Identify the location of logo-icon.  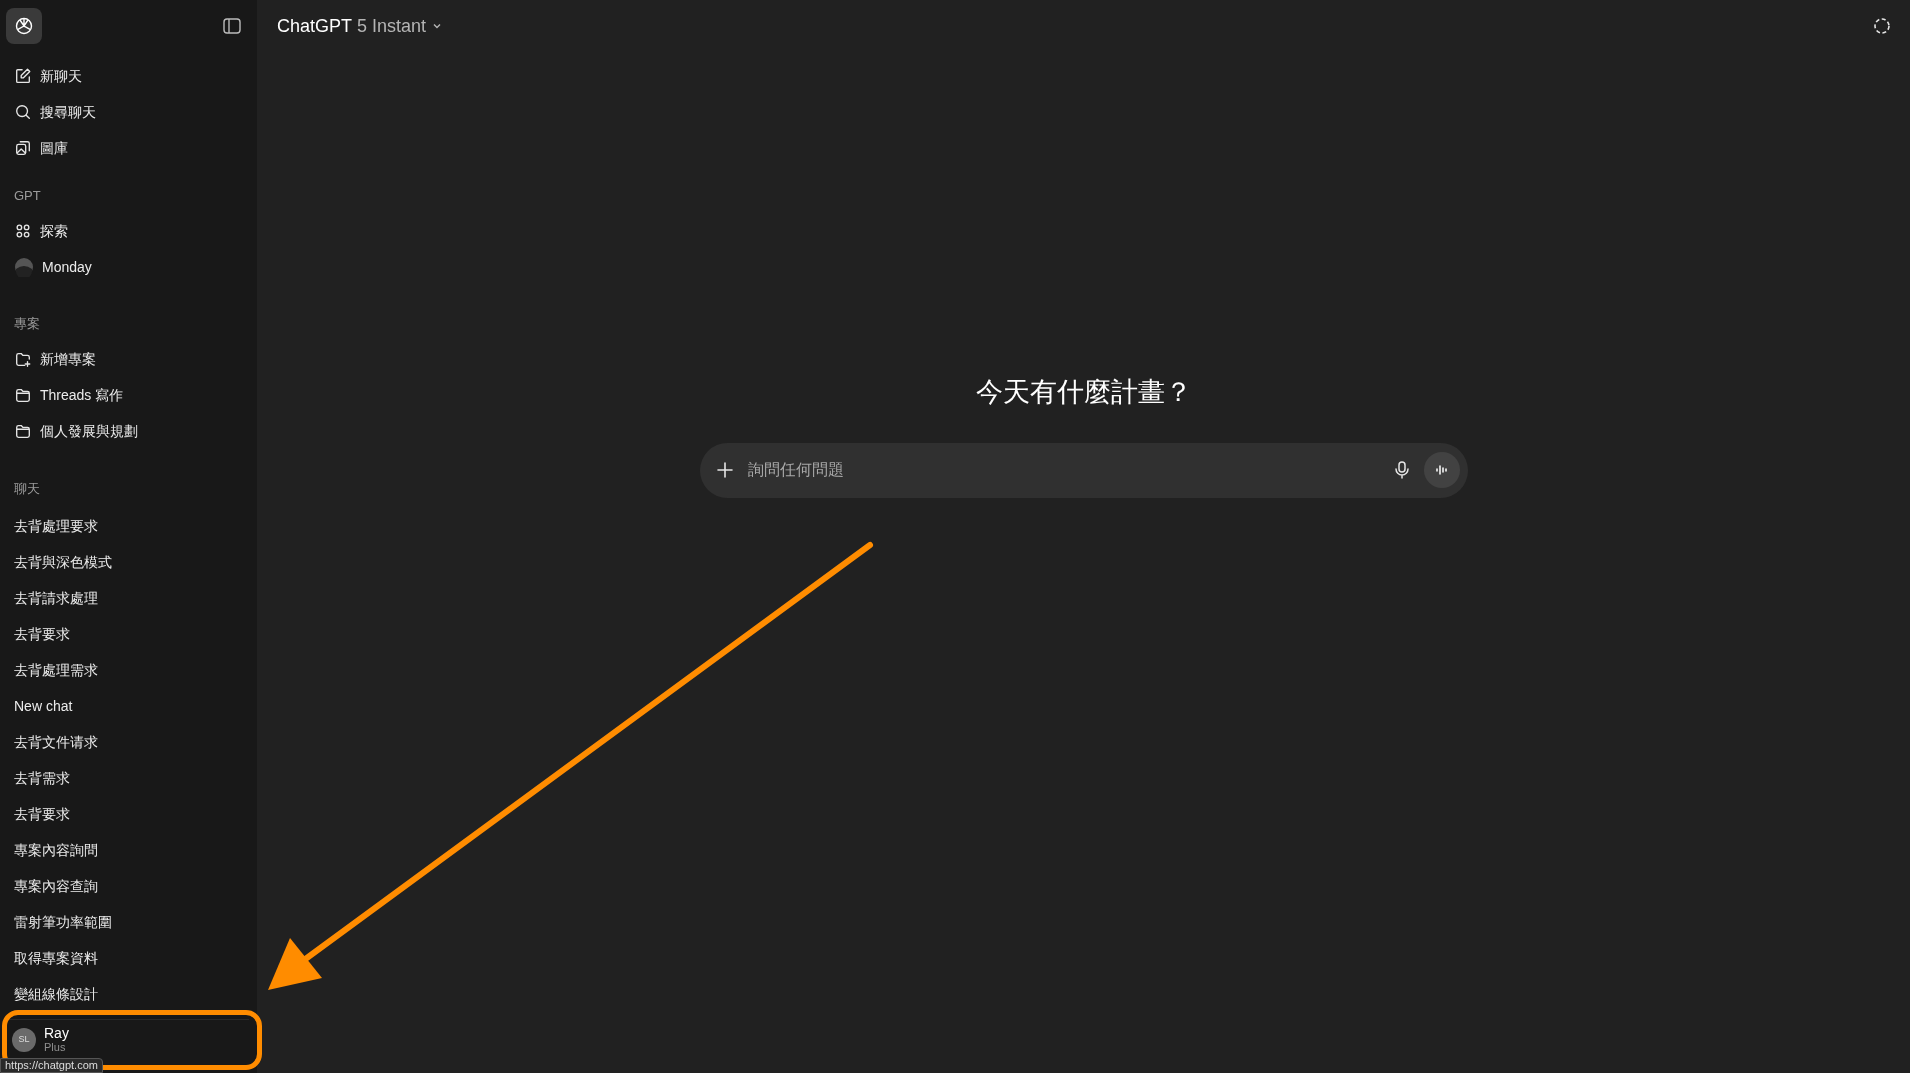
(24, 26).